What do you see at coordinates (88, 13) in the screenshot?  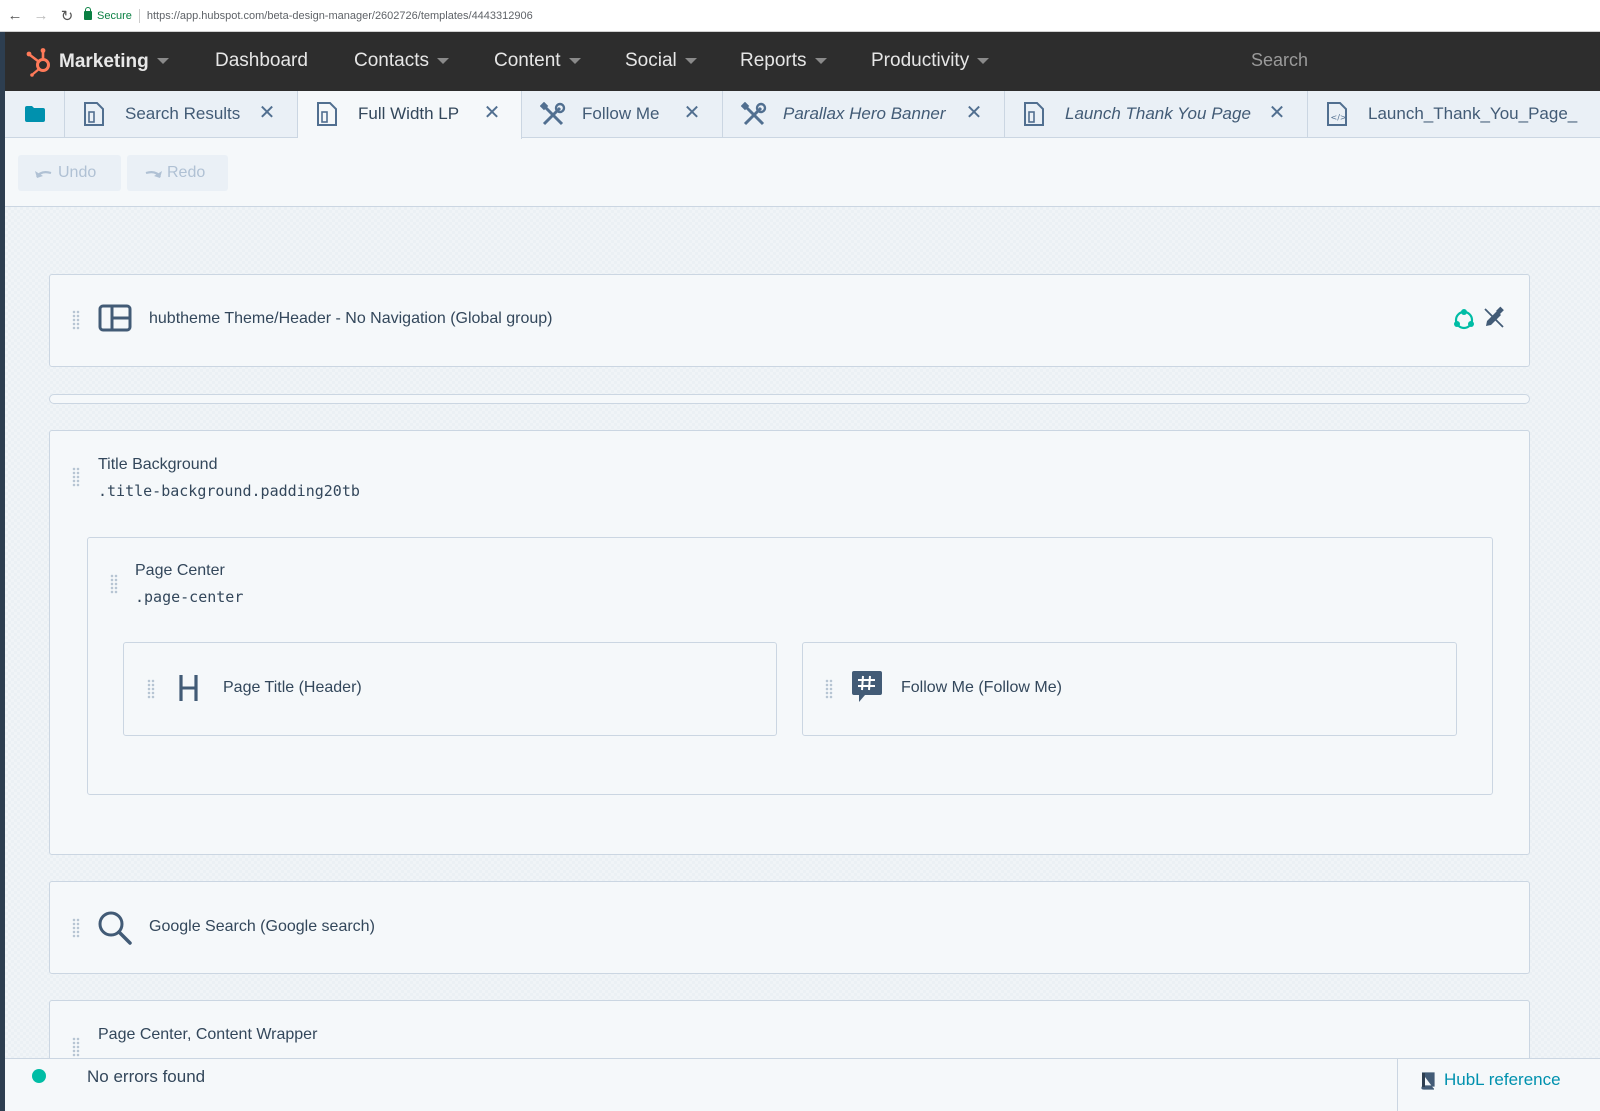 I see `lock-icon` at bounding box center [88, 13].